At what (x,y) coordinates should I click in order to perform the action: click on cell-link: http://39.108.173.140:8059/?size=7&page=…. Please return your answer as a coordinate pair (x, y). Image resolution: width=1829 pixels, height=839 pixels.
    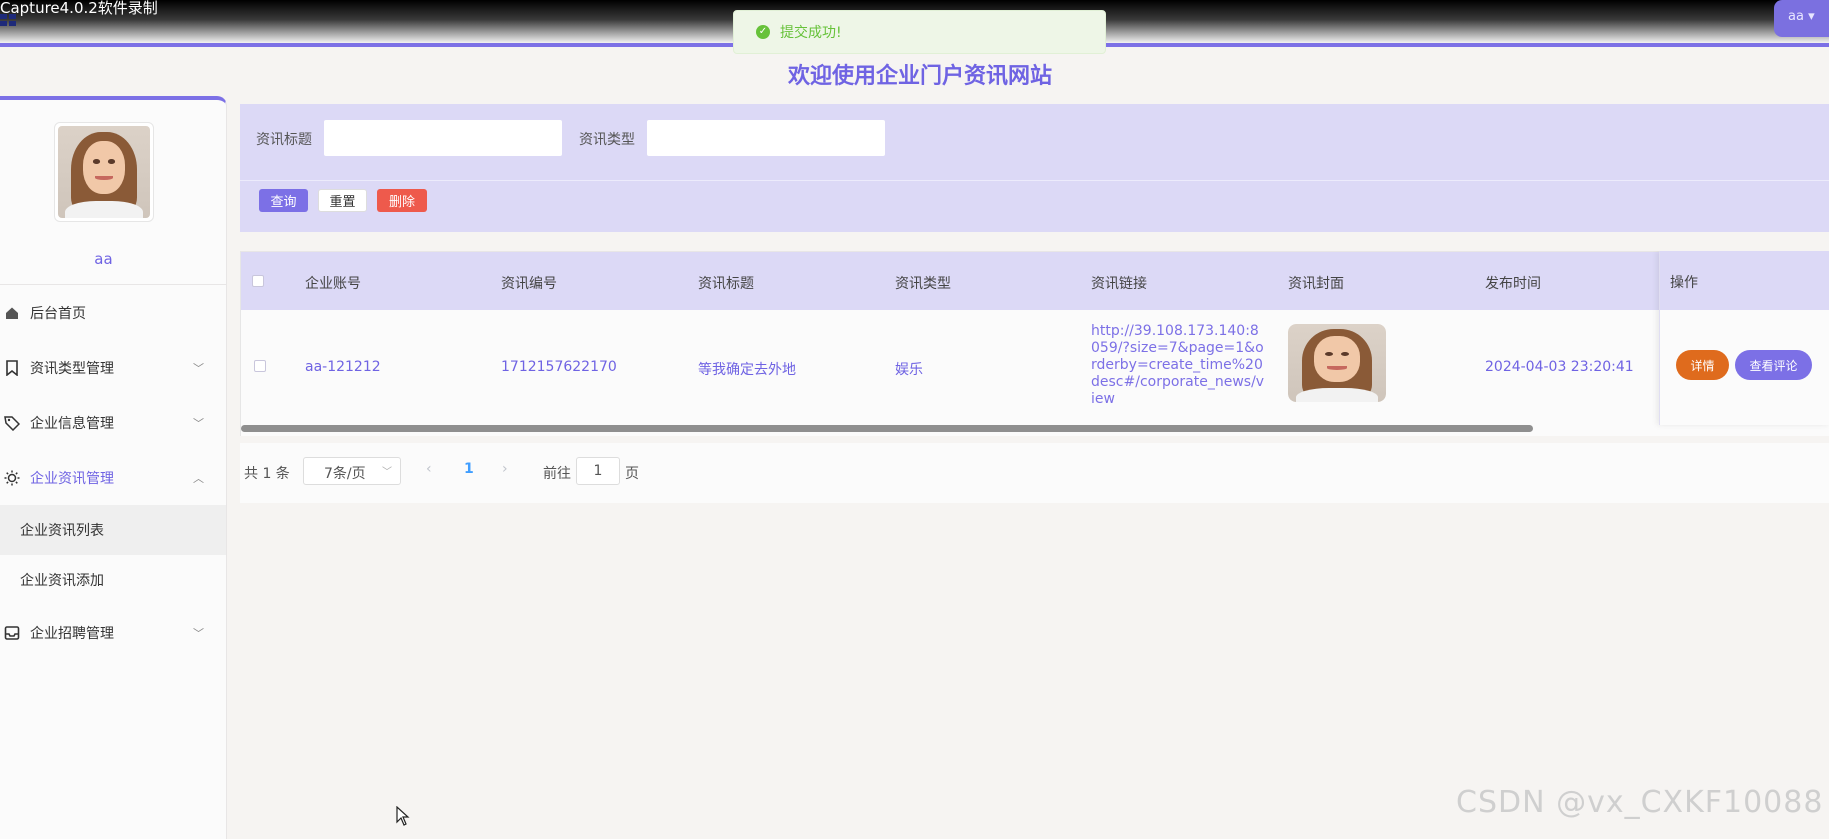
    Looking at the image, I should click on (1178, 365).